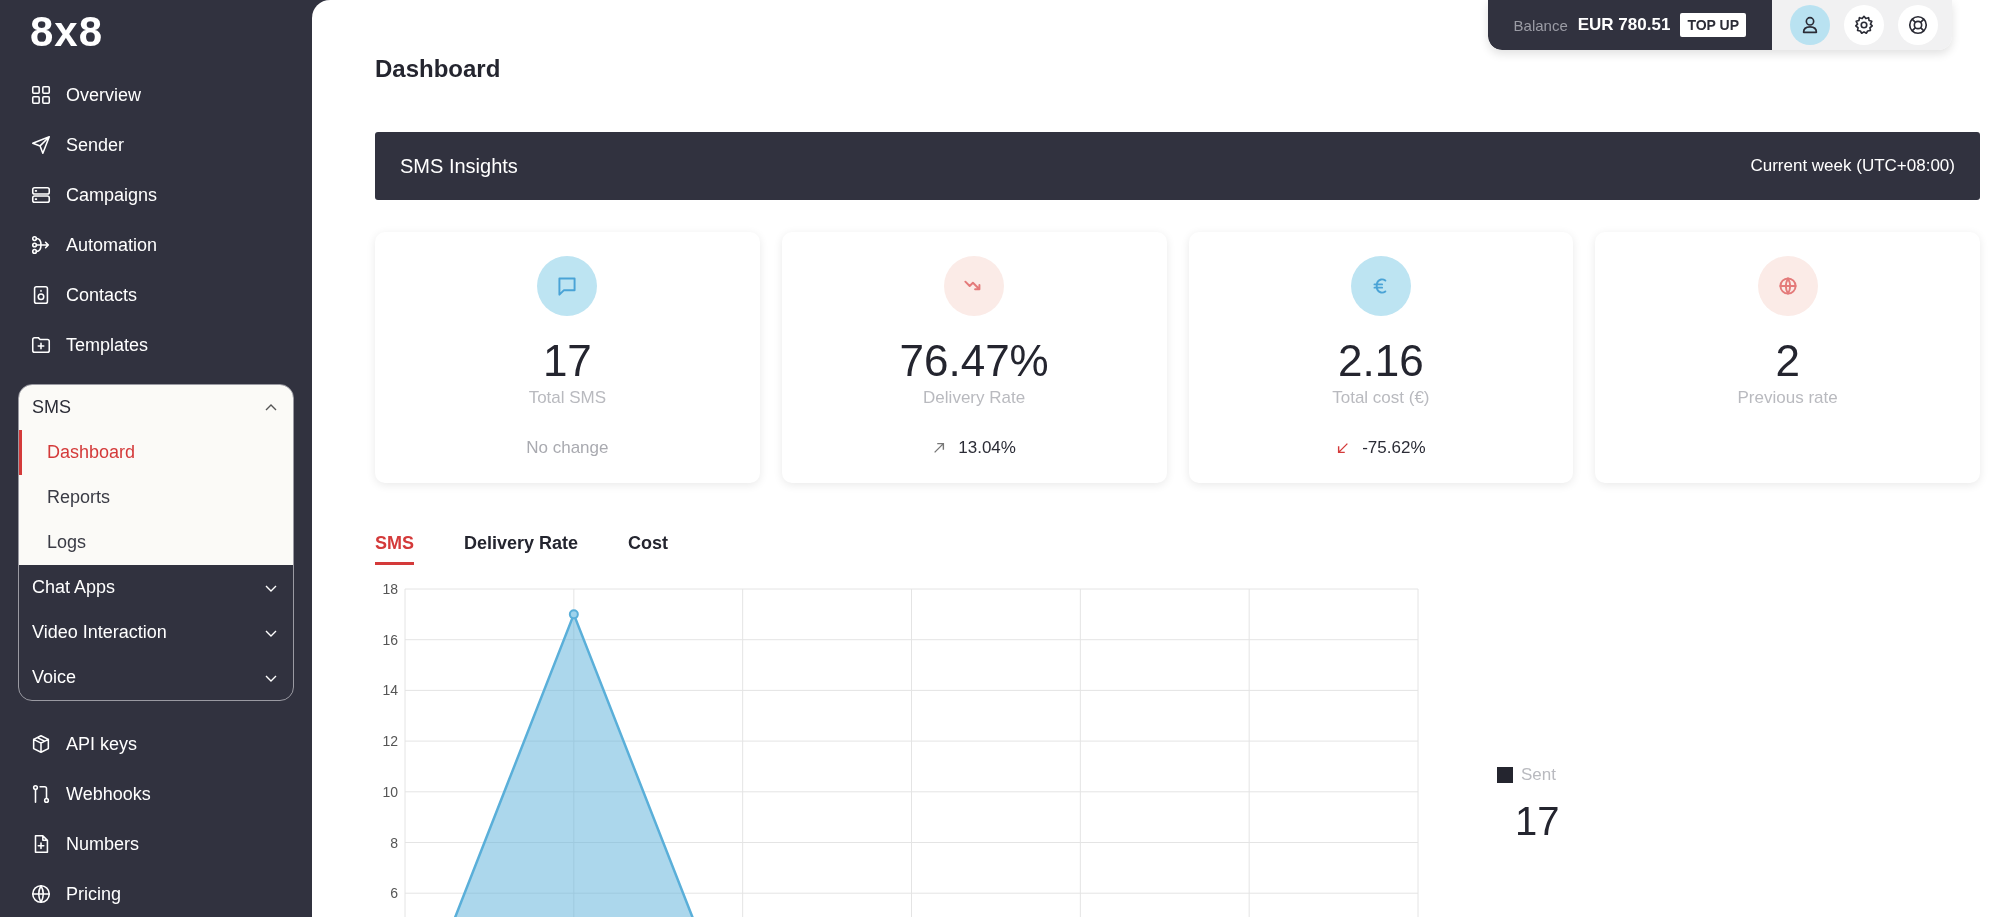 The image size is (2000, 917). Describe the element at coordinates (156, 744) in the screenshot. I see `nav-item: API keys` at that location.